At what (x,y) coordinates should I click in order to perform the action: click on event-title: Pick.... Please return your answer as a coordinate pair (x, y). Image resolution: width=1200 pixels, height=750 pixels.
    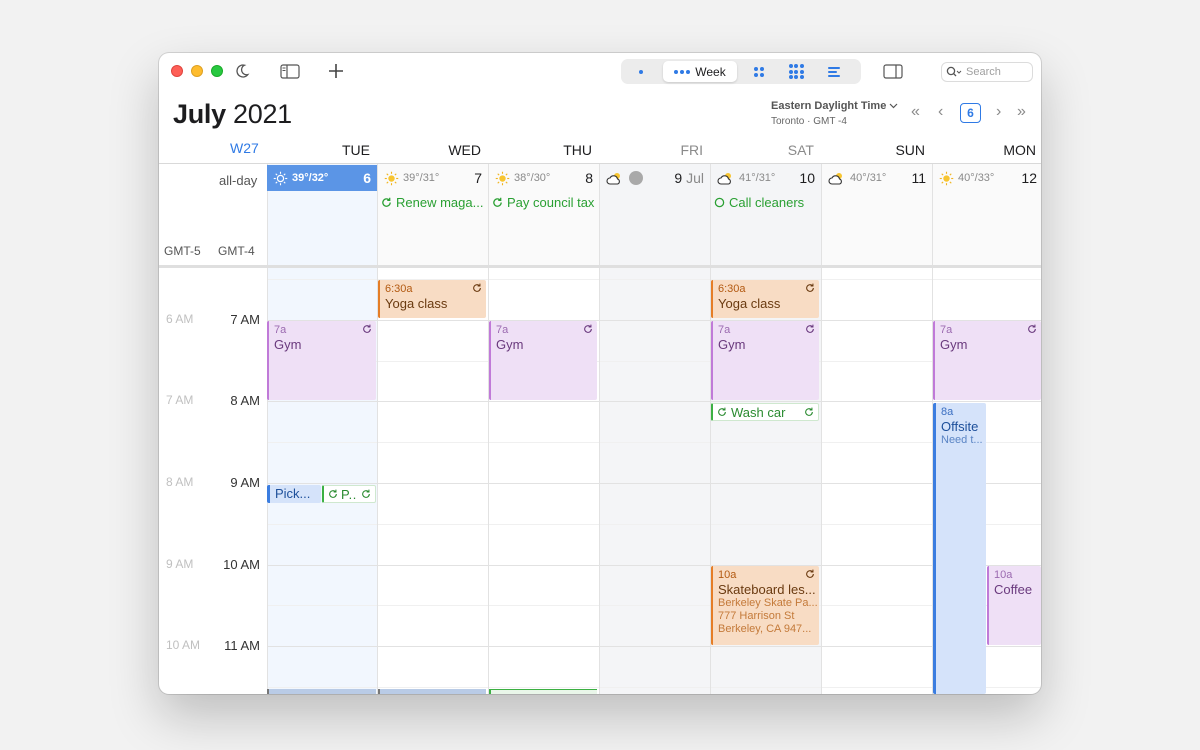
    Looking at the image, I should click on (293, 493).